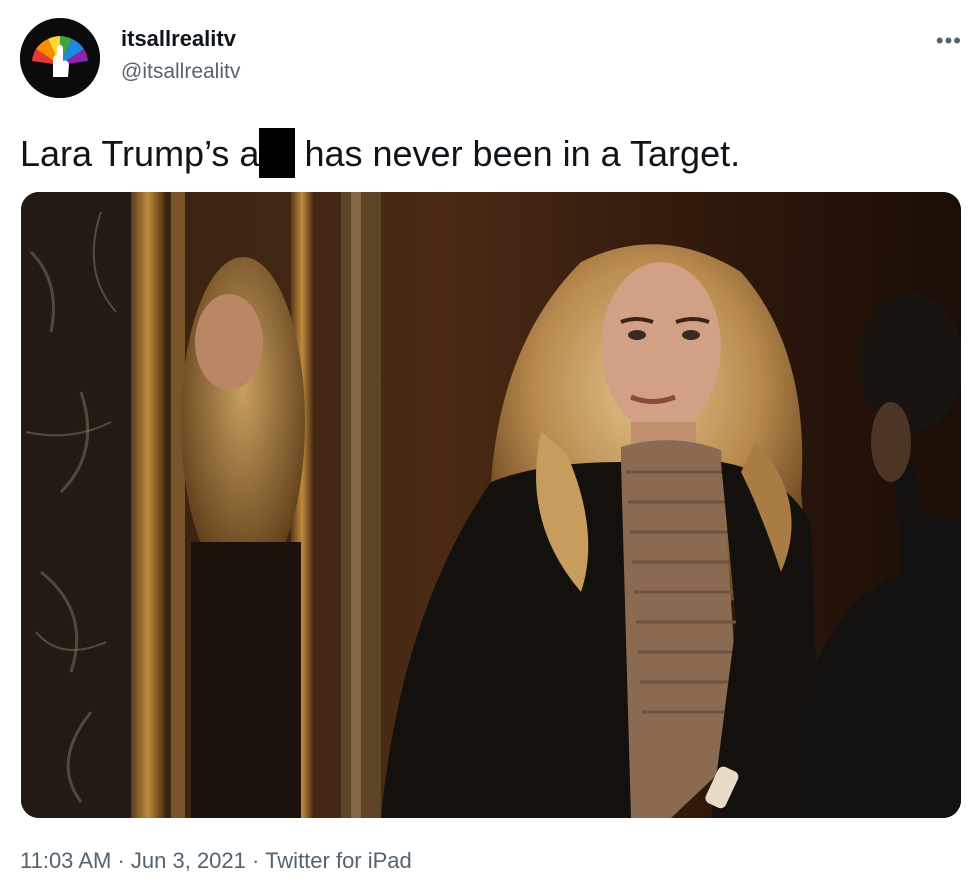 The image size is (980, 889). What do you see at coordinates (188, 860) in the screenshot?
I see `tweet-date: Jun 3, 2021` at bounding box center [188, 860].